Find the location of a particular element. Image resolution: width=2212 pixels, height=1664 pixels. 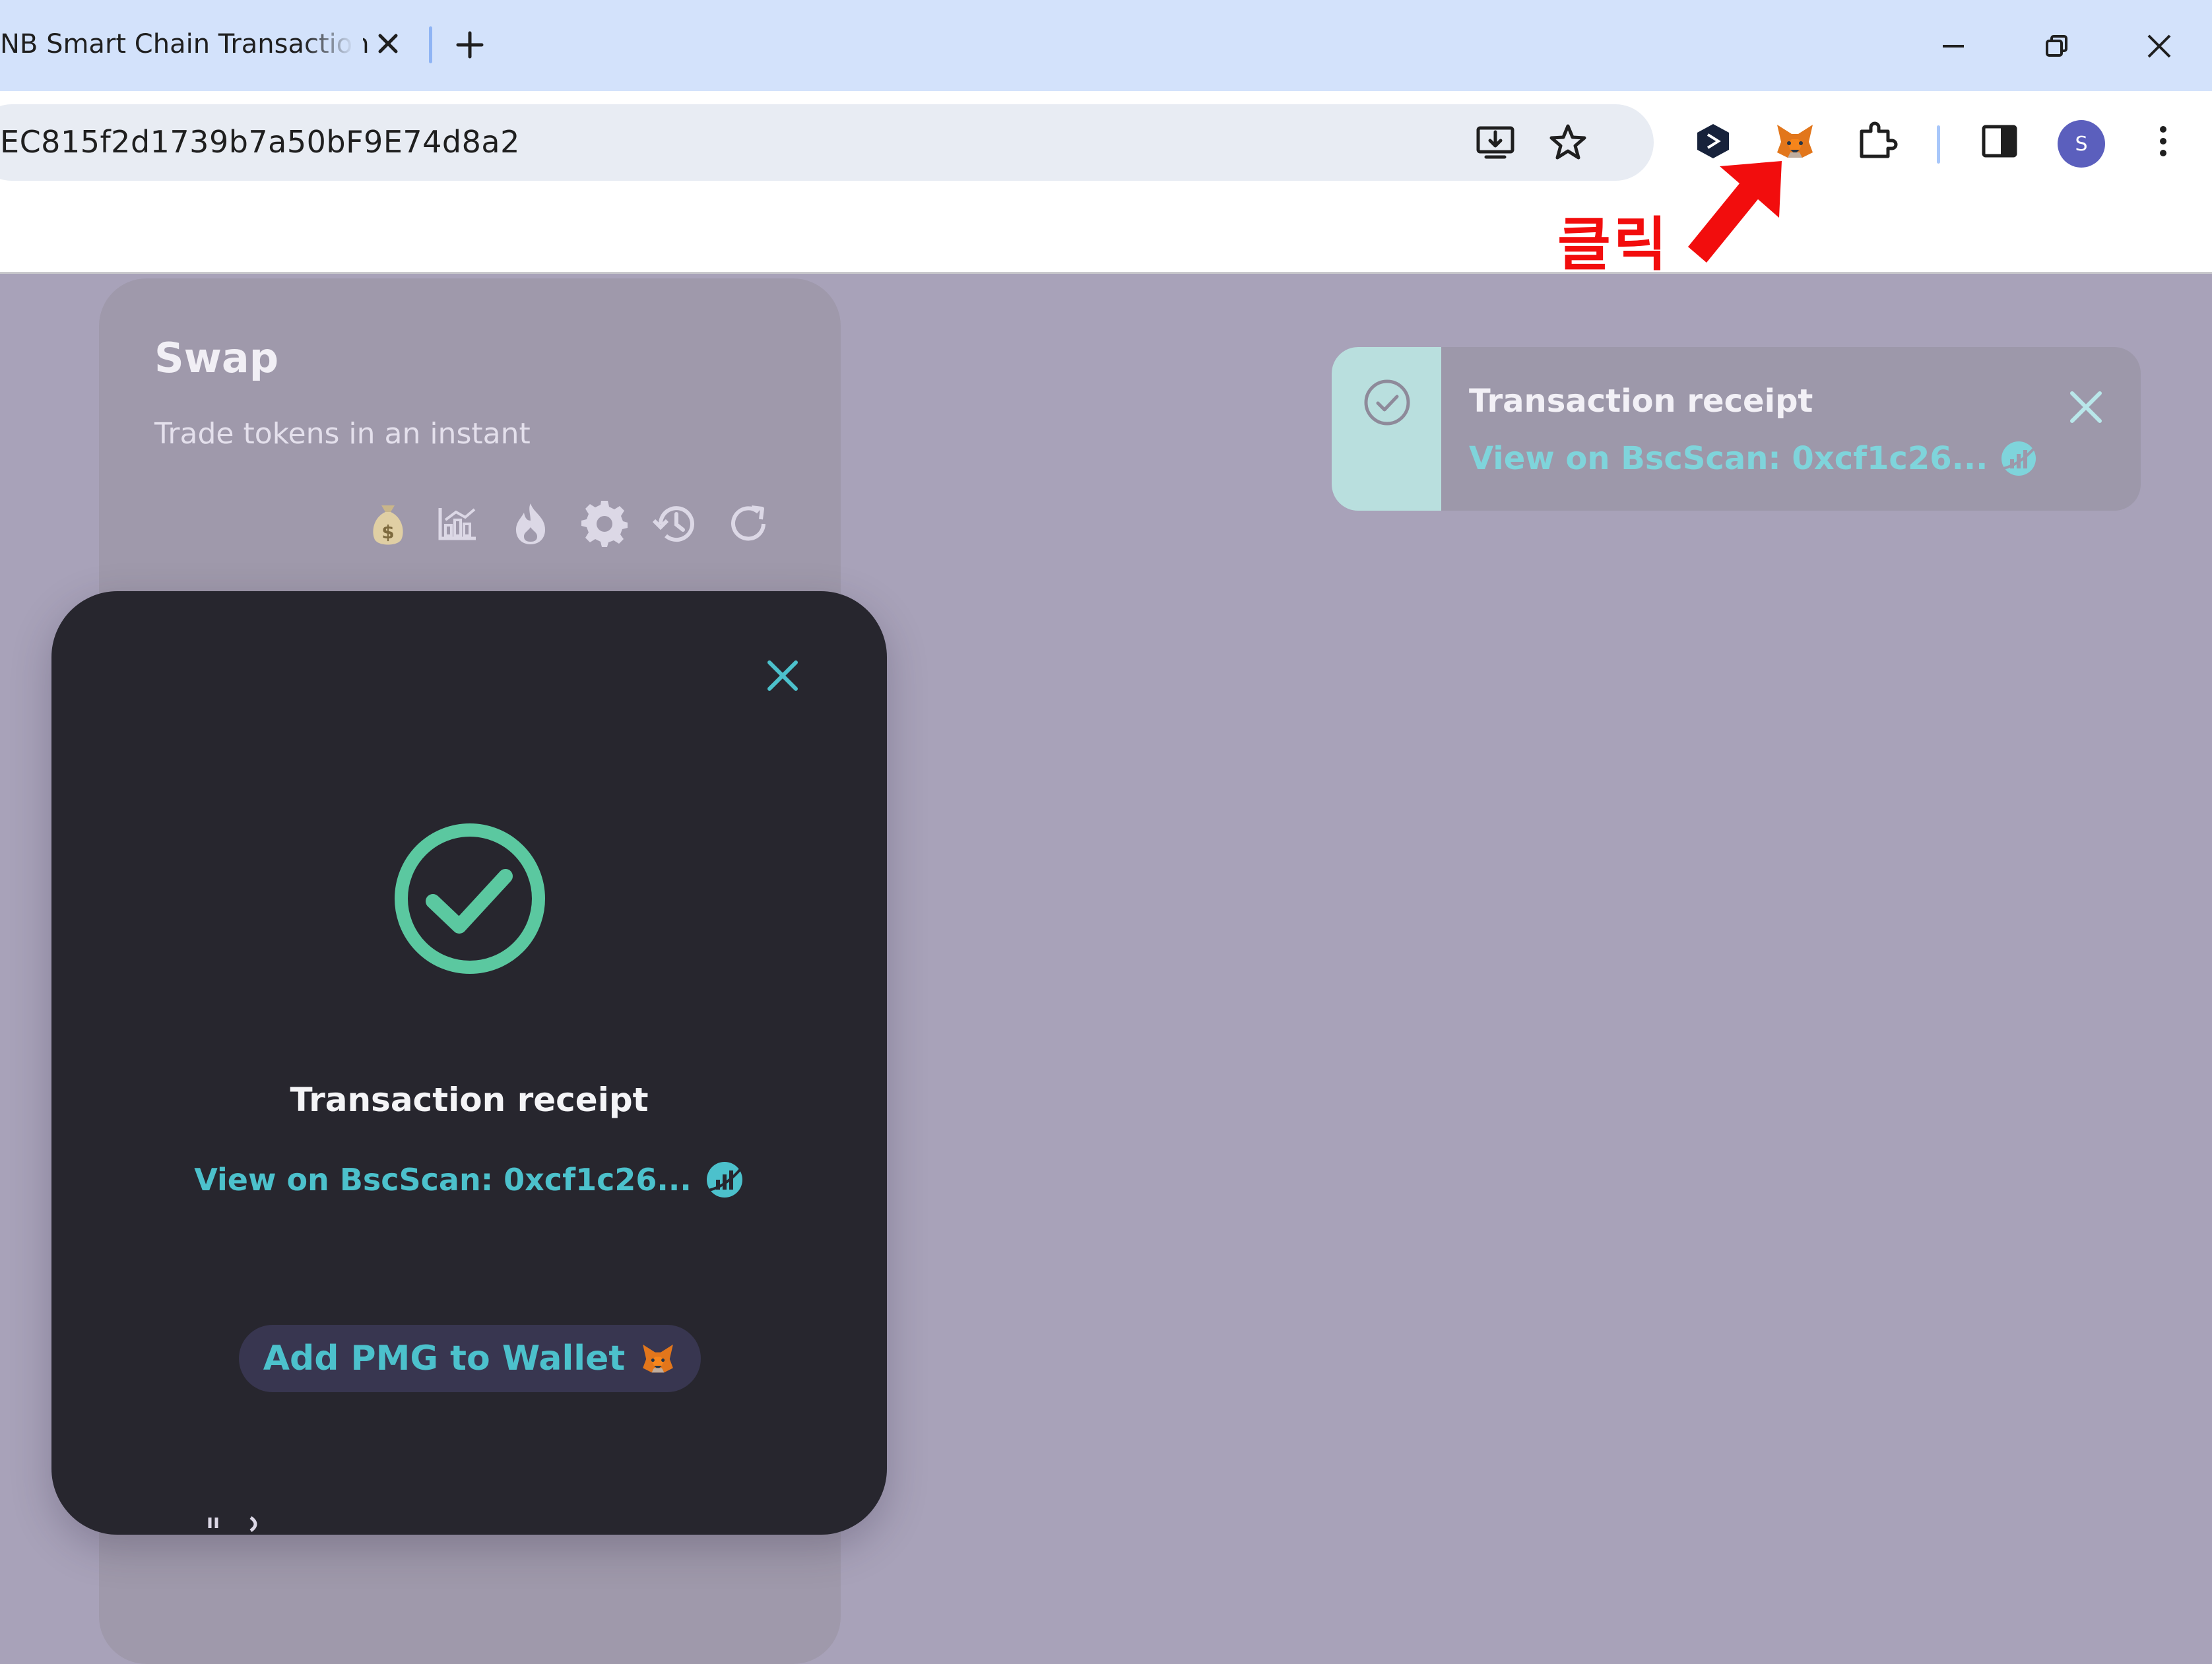

chart-icon is located at coordinates (458, 523).